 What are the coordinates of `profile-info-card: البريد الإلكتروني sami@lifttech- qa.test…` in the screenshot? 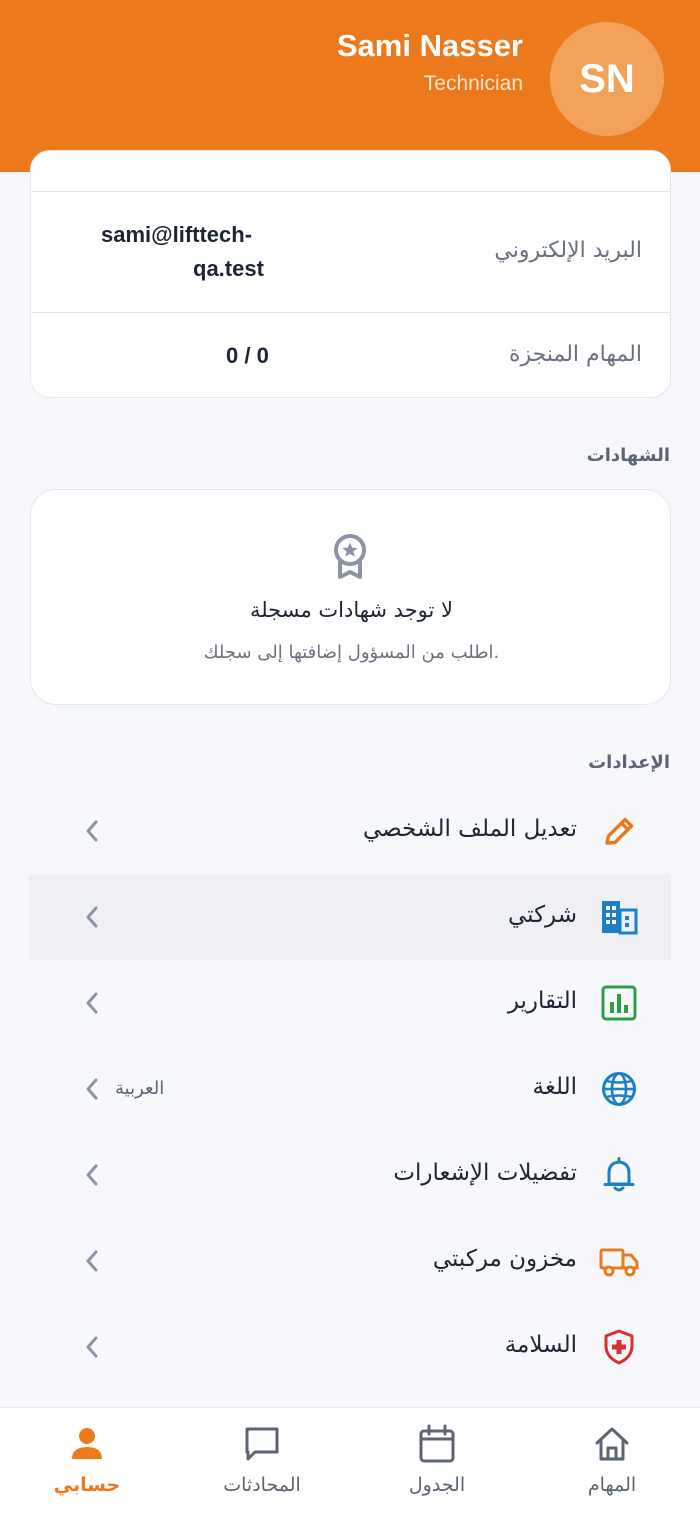 It's located at (350, 274).